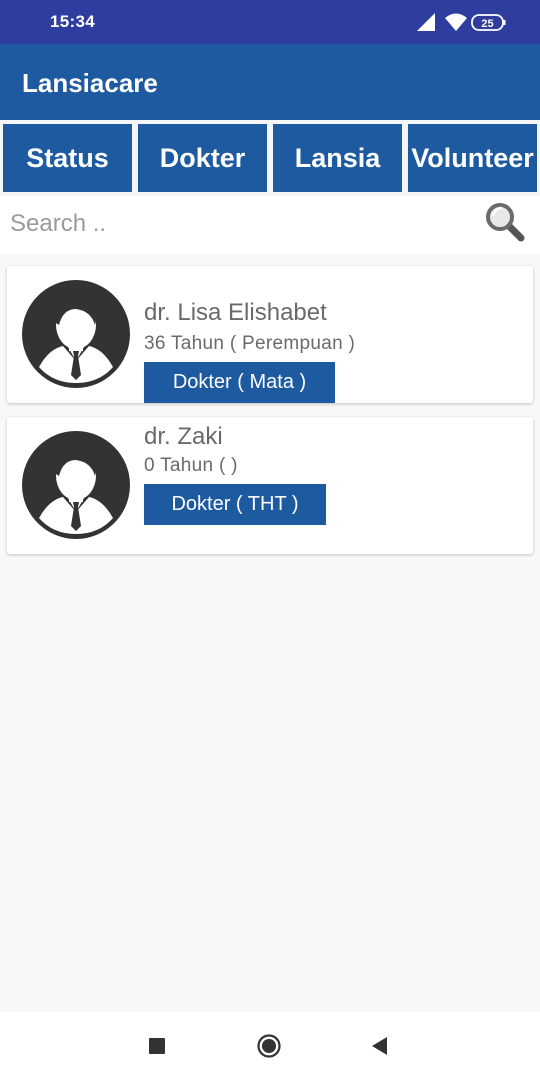 The image size is (540, 1078). Describe the element at coordinates (270, 158) in the screenshot. I see `tab-bar: Status Dokter Lansia Volunteer` at that location.